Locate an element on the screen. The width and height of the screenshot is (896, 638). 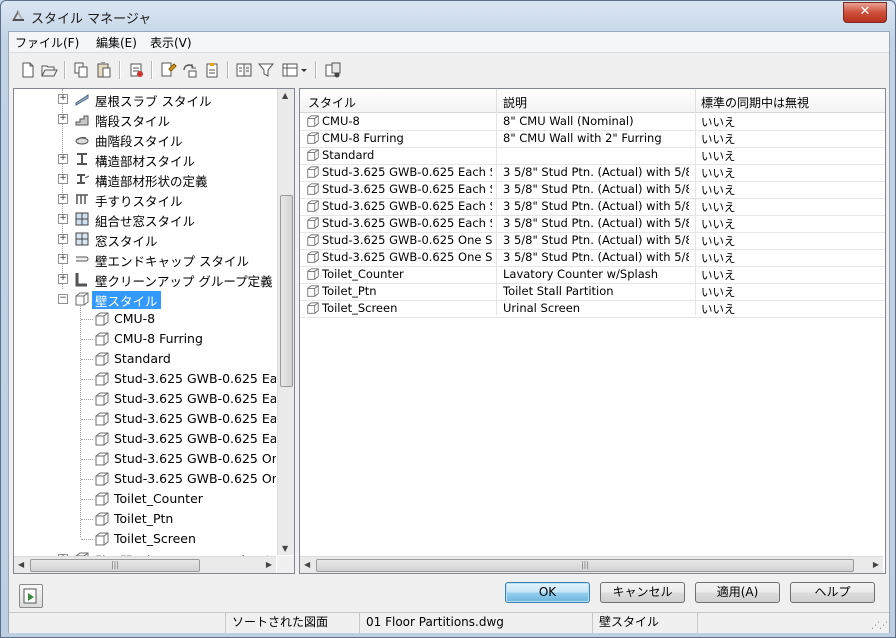
new-icon is located at coordinates (28, 70).